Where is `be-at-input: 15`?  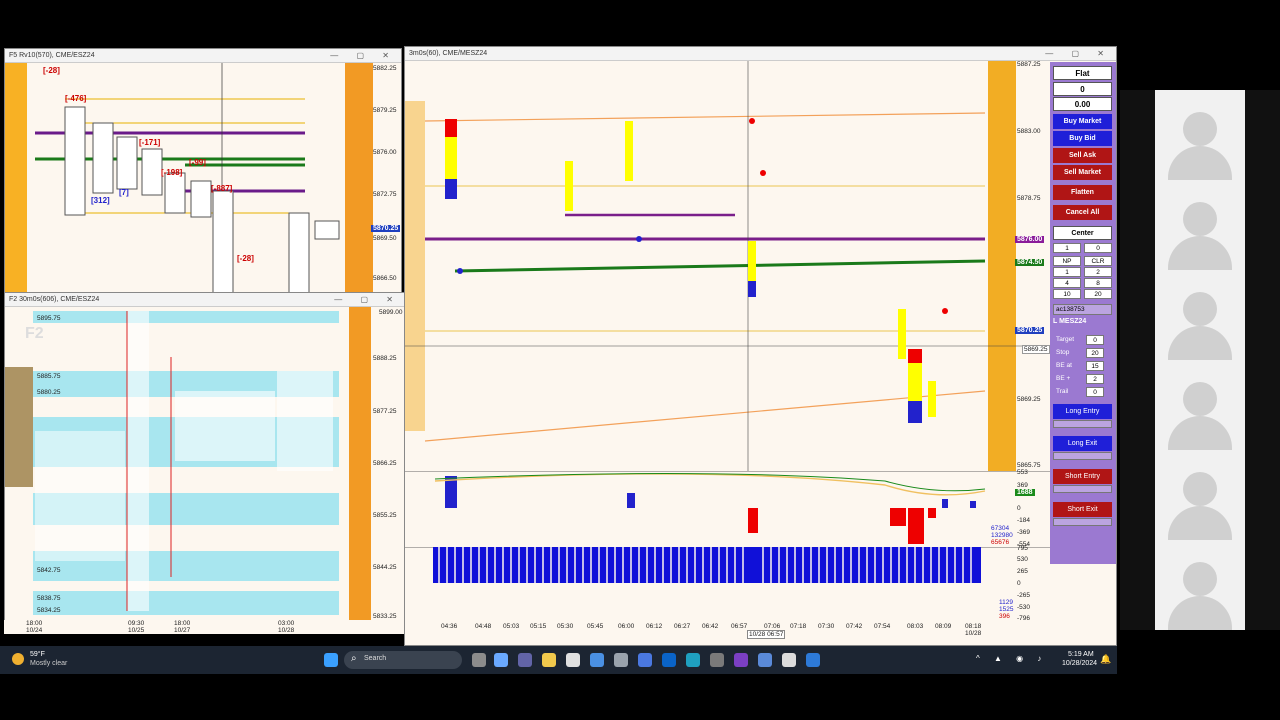
be-at-input: 15 is located at coordinates (1095, 366).